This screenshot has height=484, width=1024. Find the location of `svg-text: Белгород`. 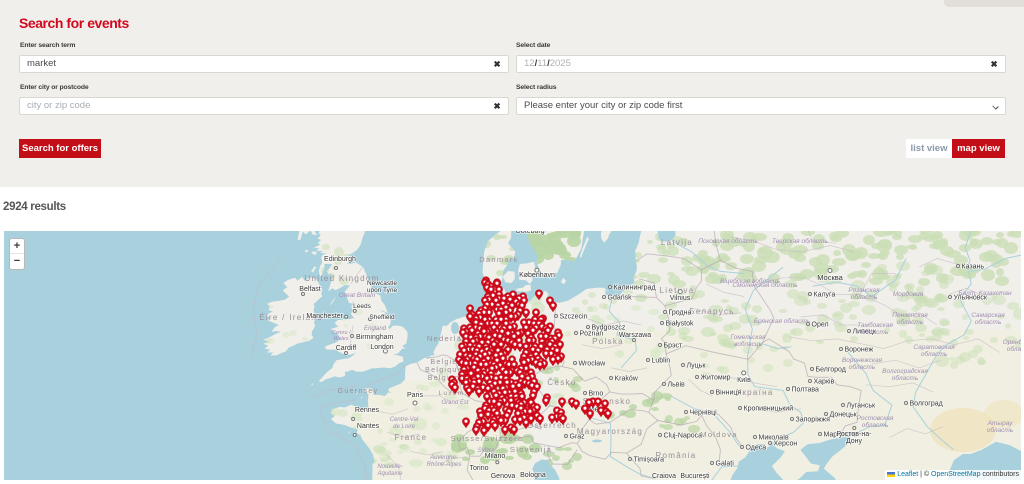

svg-text: Белгород is located at coordinates (831, 370).